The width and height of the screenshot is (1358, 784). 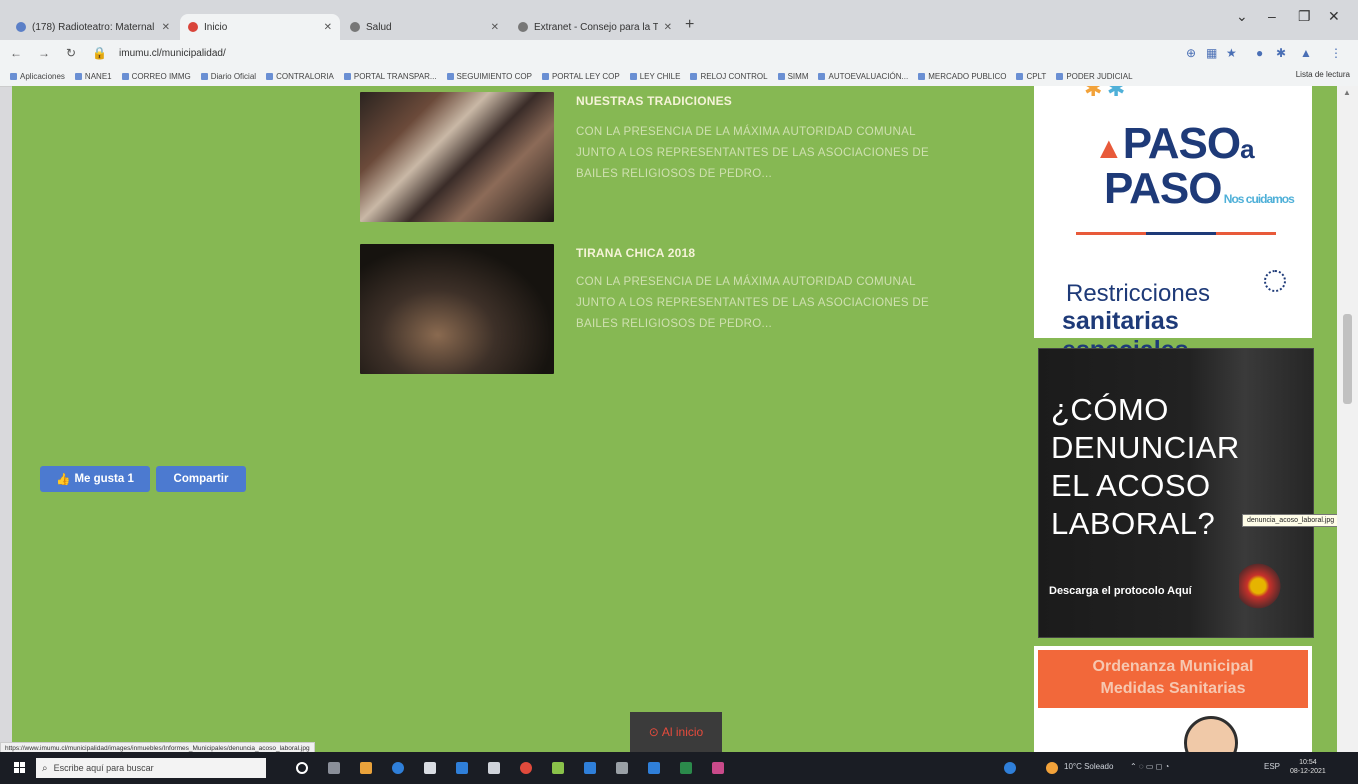 I want to click on tab-label: Extranet - Consejo para la Trans, so click(x=596, y=27).